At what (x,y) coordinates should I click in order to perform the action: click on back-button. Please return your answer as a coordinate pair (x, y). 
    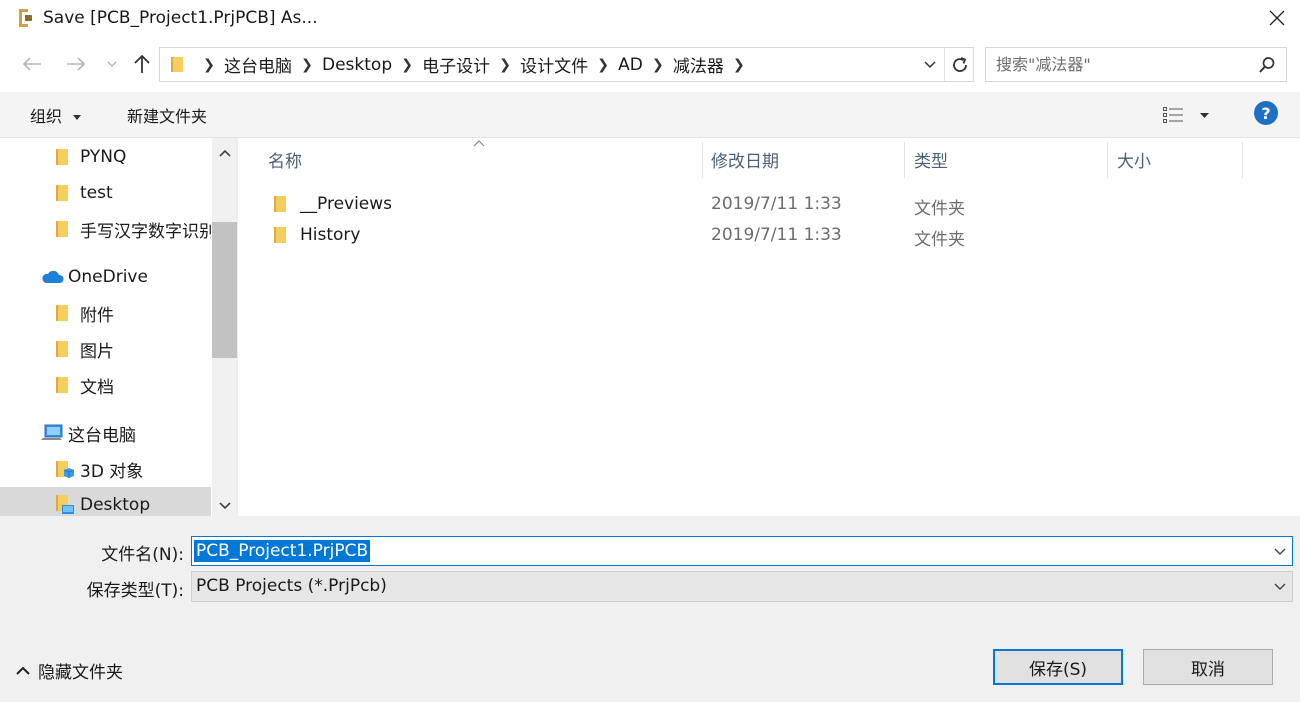
    Looking at the image, I should click on (32, 64).